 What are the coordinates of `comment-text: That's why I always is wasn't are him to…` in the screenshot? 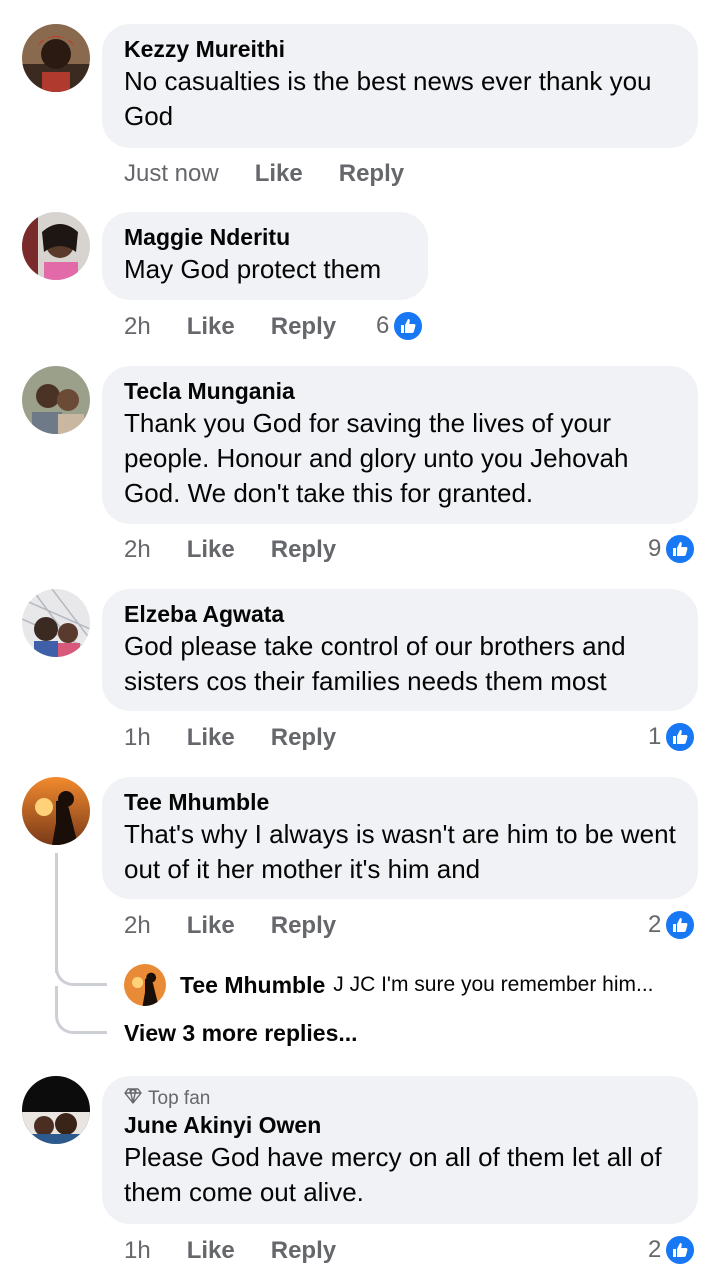 It's located at (400, 851).